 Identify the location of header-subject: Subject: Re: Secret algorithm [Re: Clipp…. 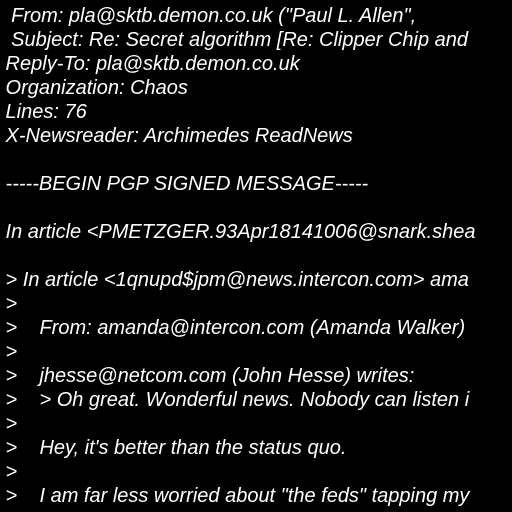
(234, 40).